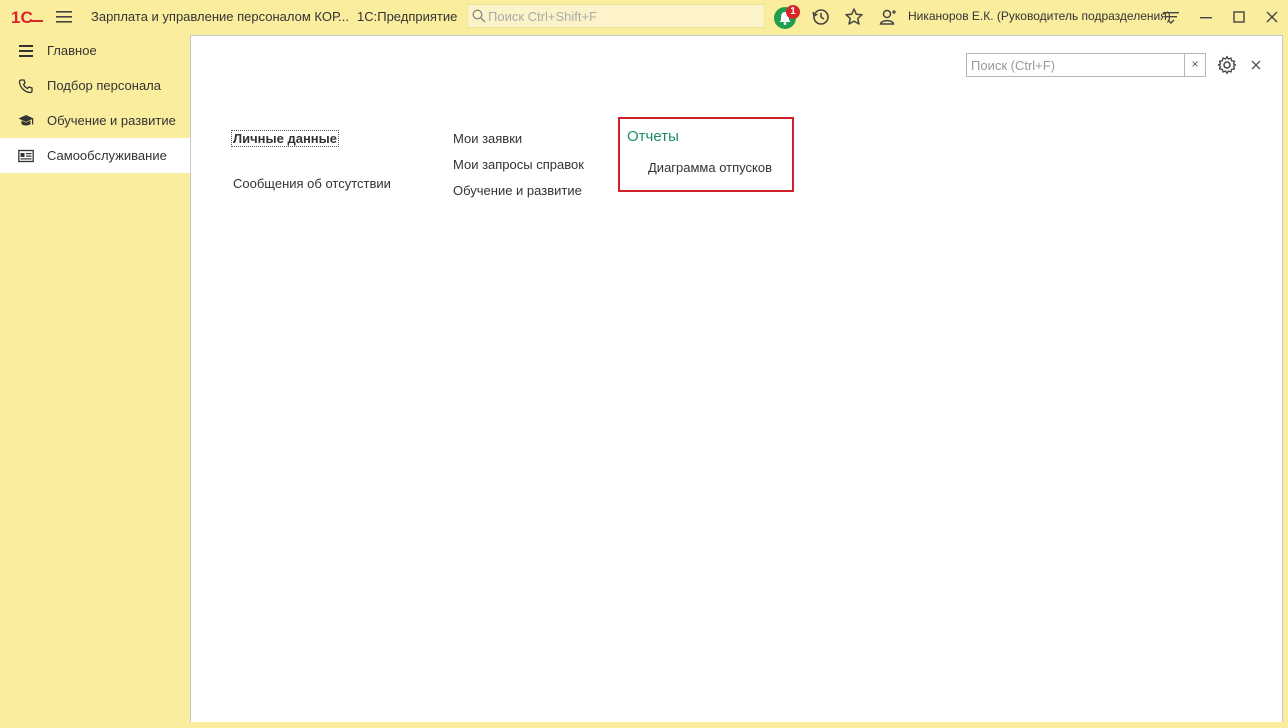  What do you see at coordinates (1206, 17) in the screenshot?
I see `minimize-icon` at bounding box center [1206, 17].